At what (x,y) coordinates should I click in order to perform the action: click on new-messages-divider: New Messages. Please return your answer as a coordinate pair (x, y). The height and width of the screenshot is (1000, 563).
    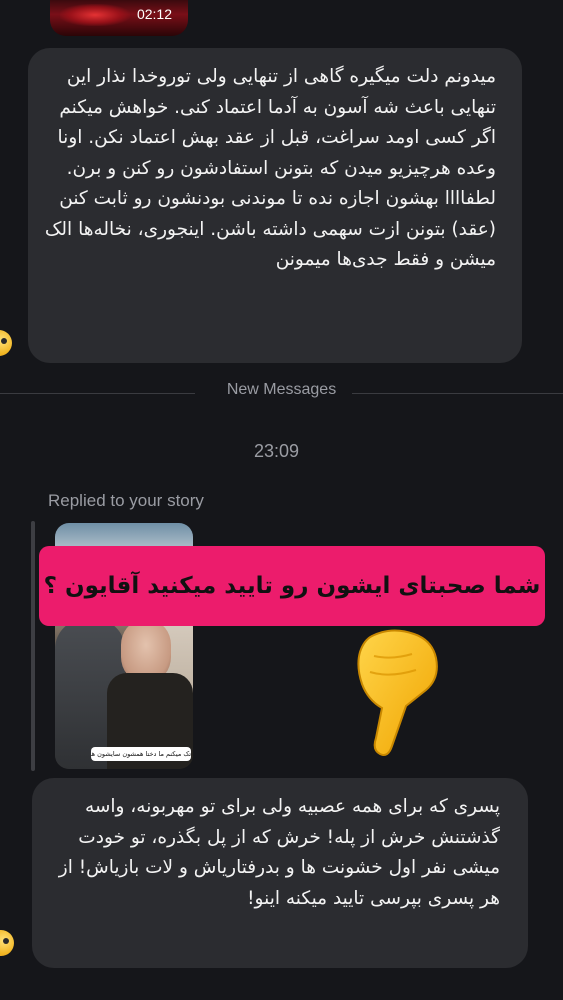
    Looking at the image, I should click on (281, 389).